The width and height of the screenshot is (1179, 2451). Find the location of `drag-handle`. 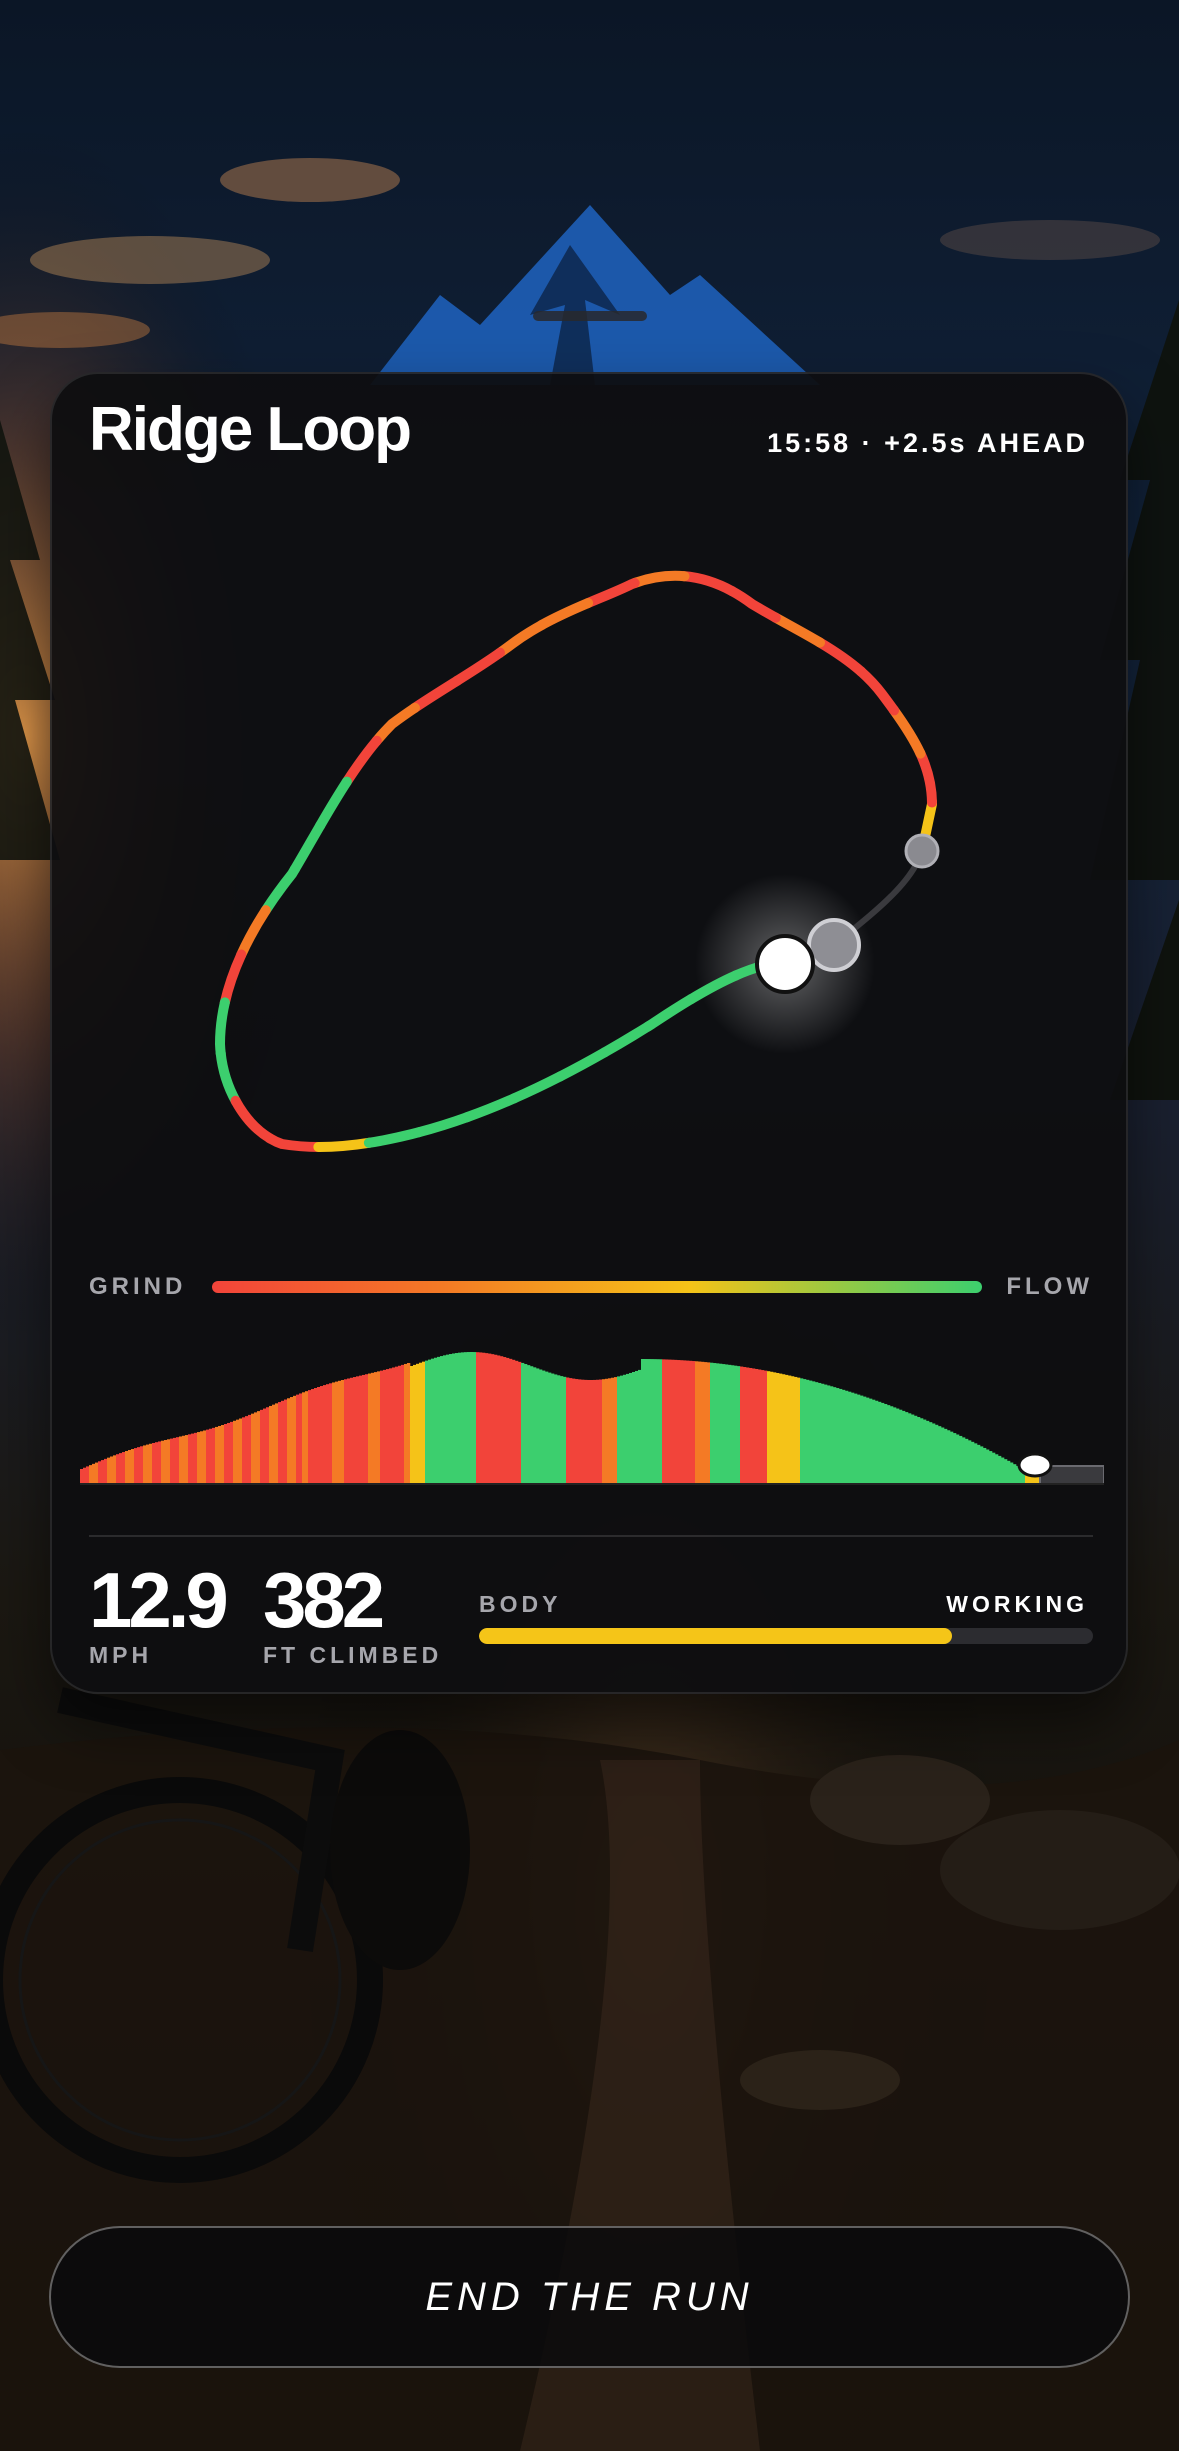

drag-handle is located at coordinates (590, 316).